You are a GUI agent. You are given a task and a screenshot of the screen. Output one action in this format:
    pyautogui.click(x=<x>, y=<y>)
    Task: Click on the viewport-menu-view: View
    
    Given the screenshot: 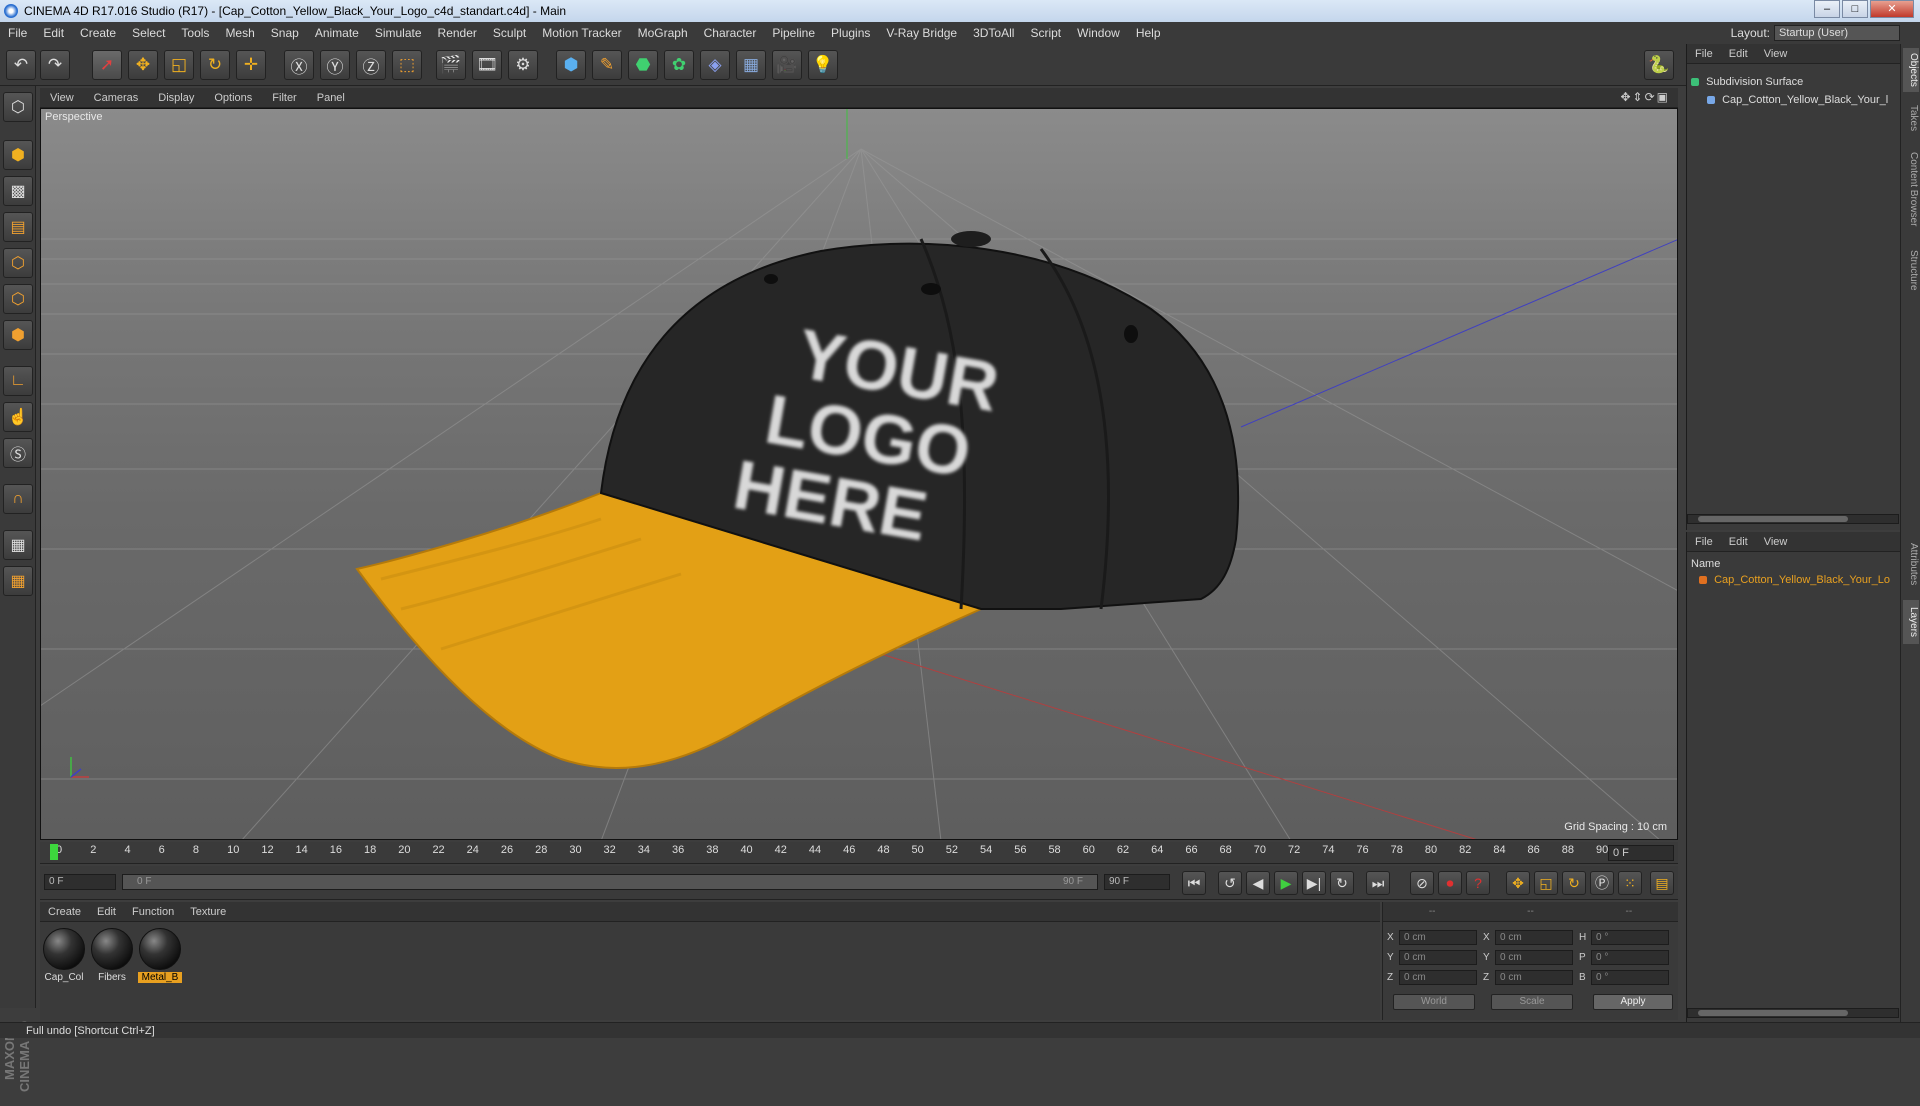 What is the action you would take?
    pyautogui.click(x=62, y=98)
    